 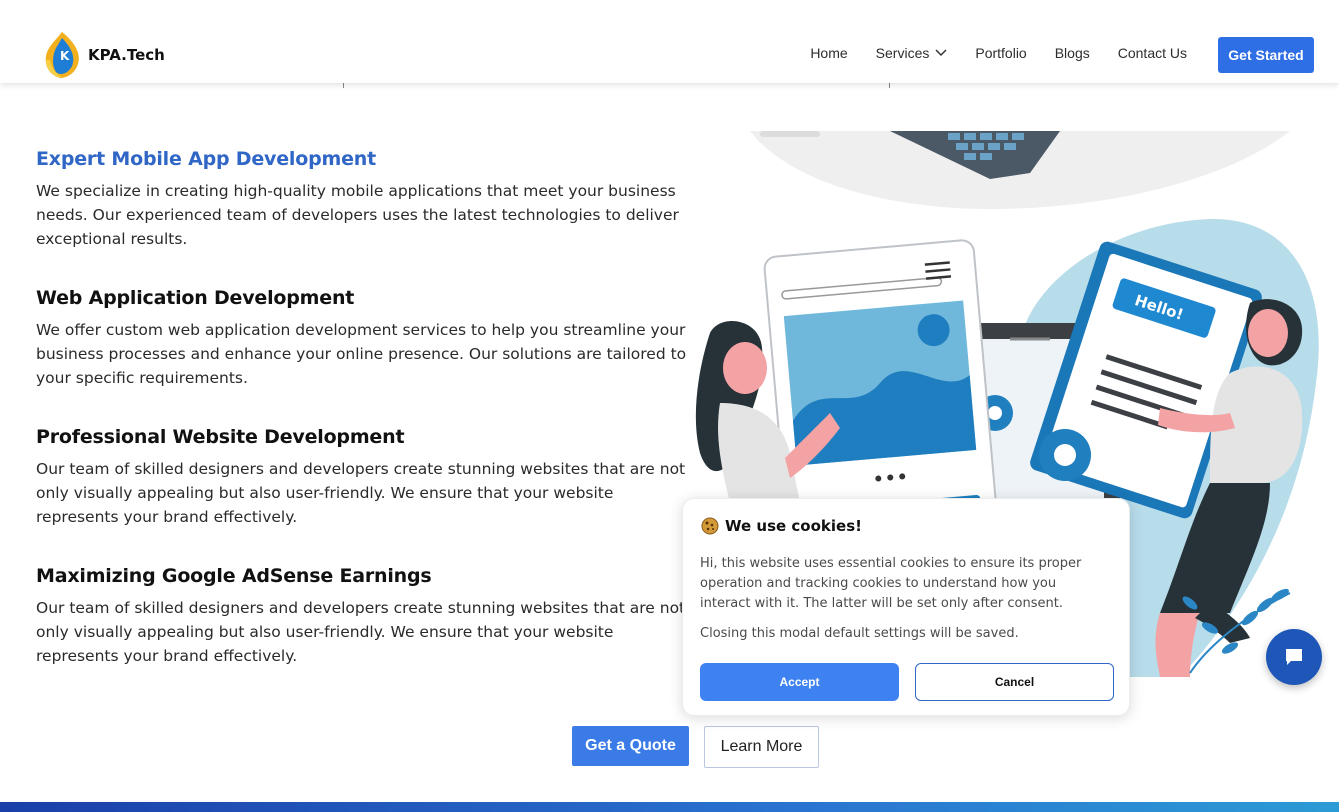 What do you see at coordinates (695, 747) in the screenshot?
I see `cta-group: Get a Quote Learn More` at bounding box center [695, 747].